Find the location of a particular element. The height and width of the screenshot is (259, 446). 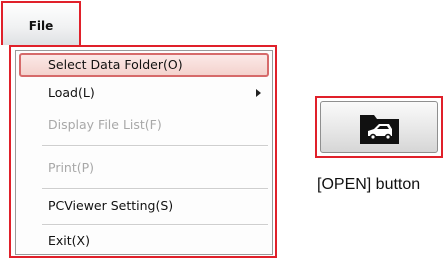

open-button-caption: [OPEN] button is located at coordinates (369, 184).